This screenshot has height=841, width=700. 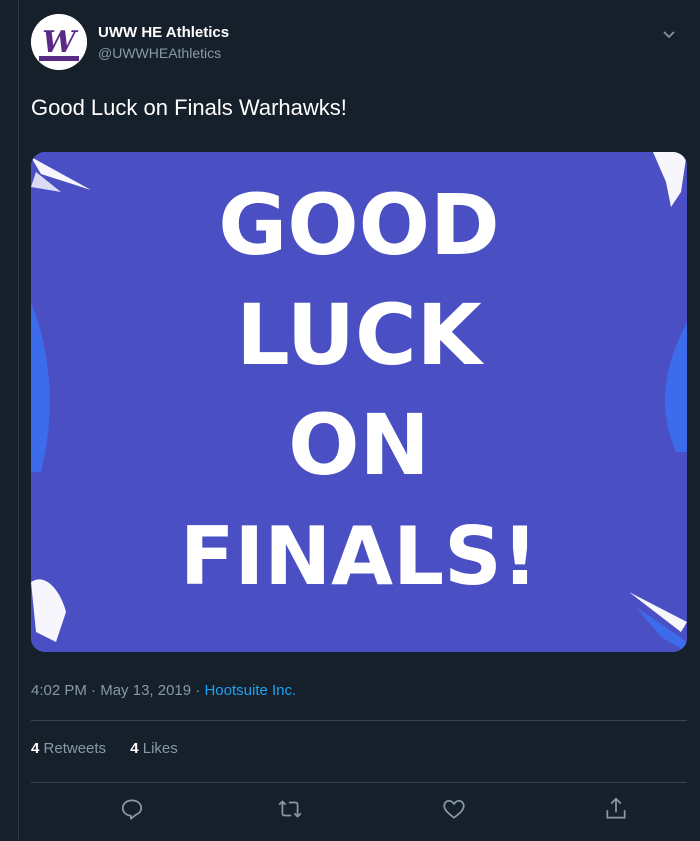 I want to click on chevron-down-icon, so click(x=669, y=34).